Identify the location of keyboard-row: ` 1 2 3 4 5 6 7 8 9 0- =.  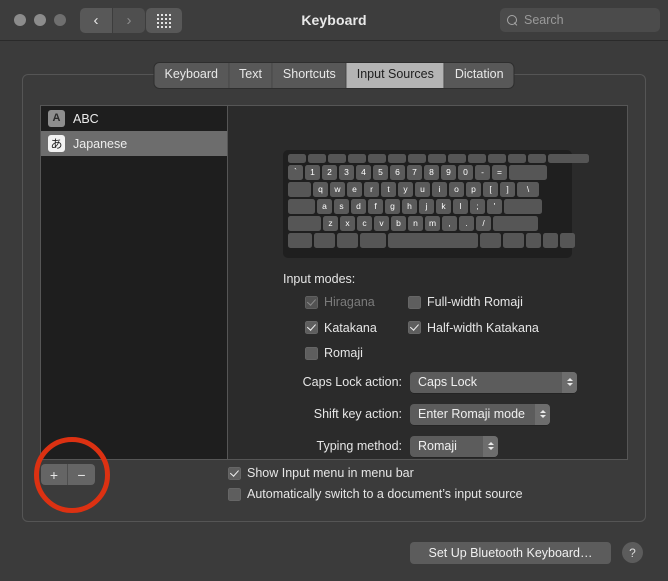
(427, 172).